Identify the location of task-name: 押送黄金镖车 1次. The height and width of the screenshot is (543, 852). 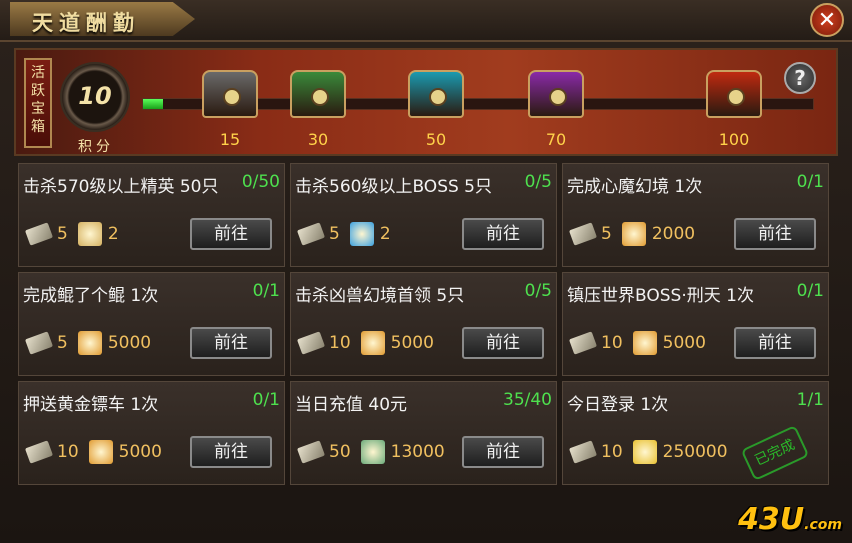
(91, 405).